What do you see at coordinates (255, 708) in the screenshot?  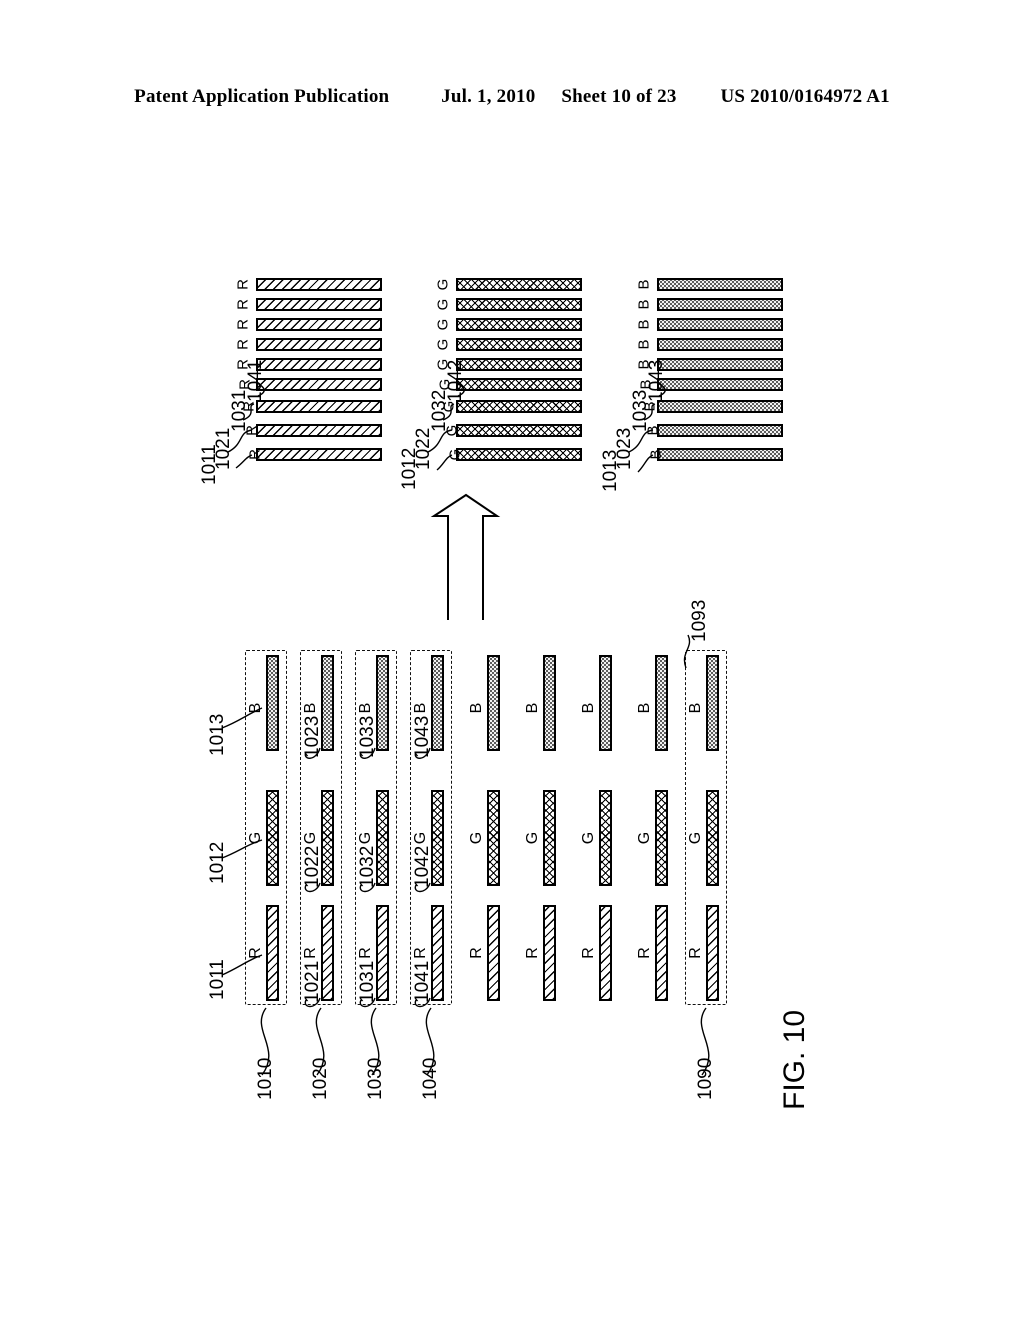 I see `subpixel-letter-b-c0: B` at bounding box center [255, 708].